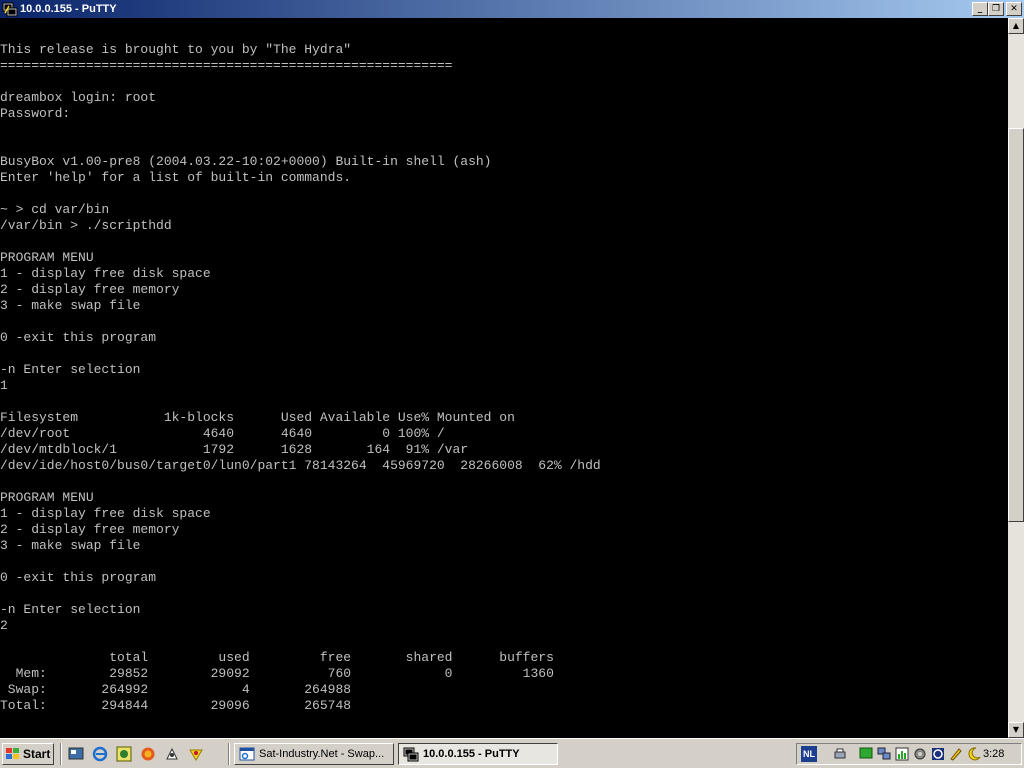 The image size is (1024, 768). What do you see at coordinates (172, 754) in the screenshot?
I see `network-tool-icon` at bounding box center [172, 754].